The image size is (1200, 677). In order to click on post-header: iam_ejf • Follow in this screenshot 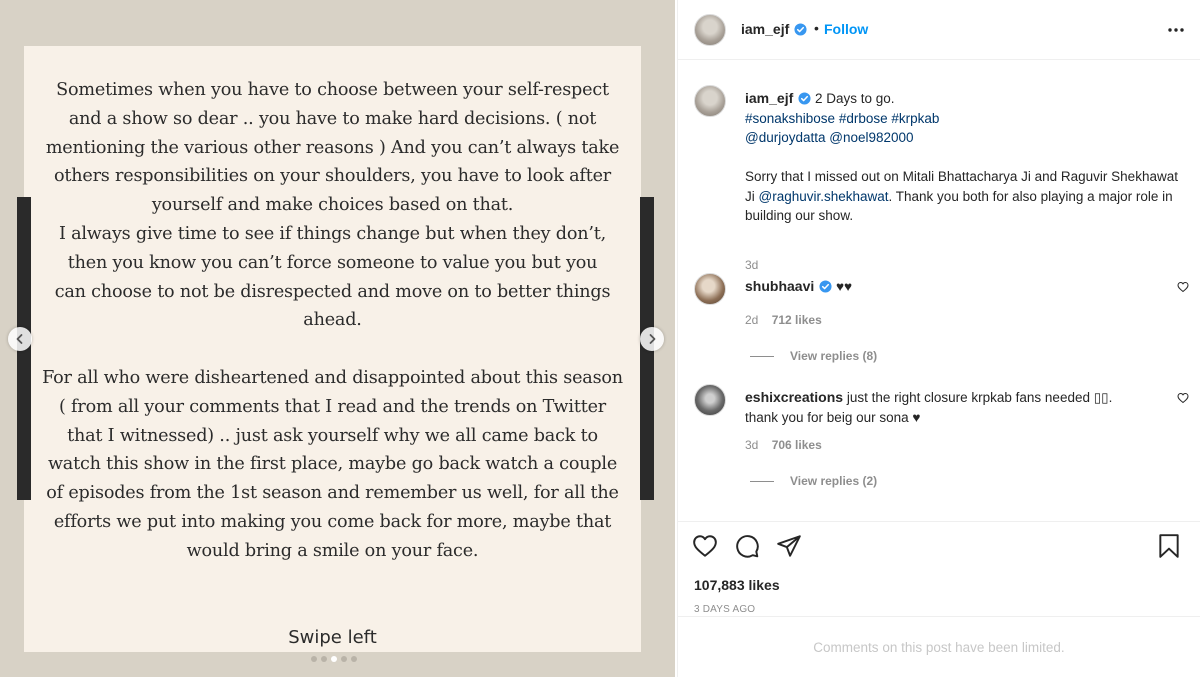, I will do `click(939, 30)`.